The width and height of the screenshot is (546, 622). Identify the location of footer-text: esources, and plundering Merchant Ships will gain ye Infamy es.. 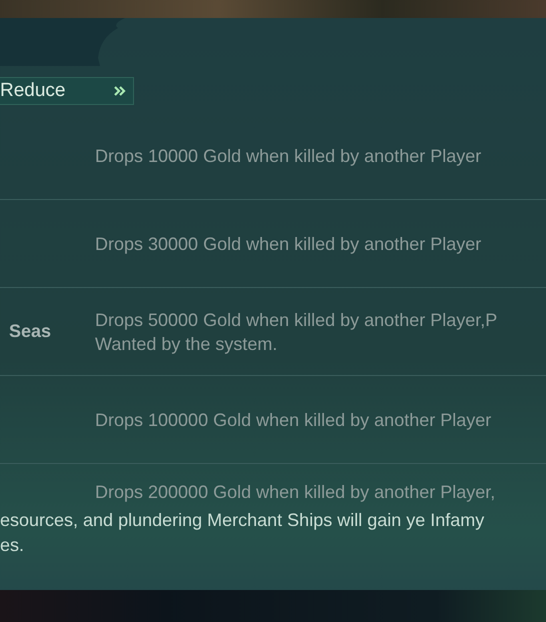
(243, 533).